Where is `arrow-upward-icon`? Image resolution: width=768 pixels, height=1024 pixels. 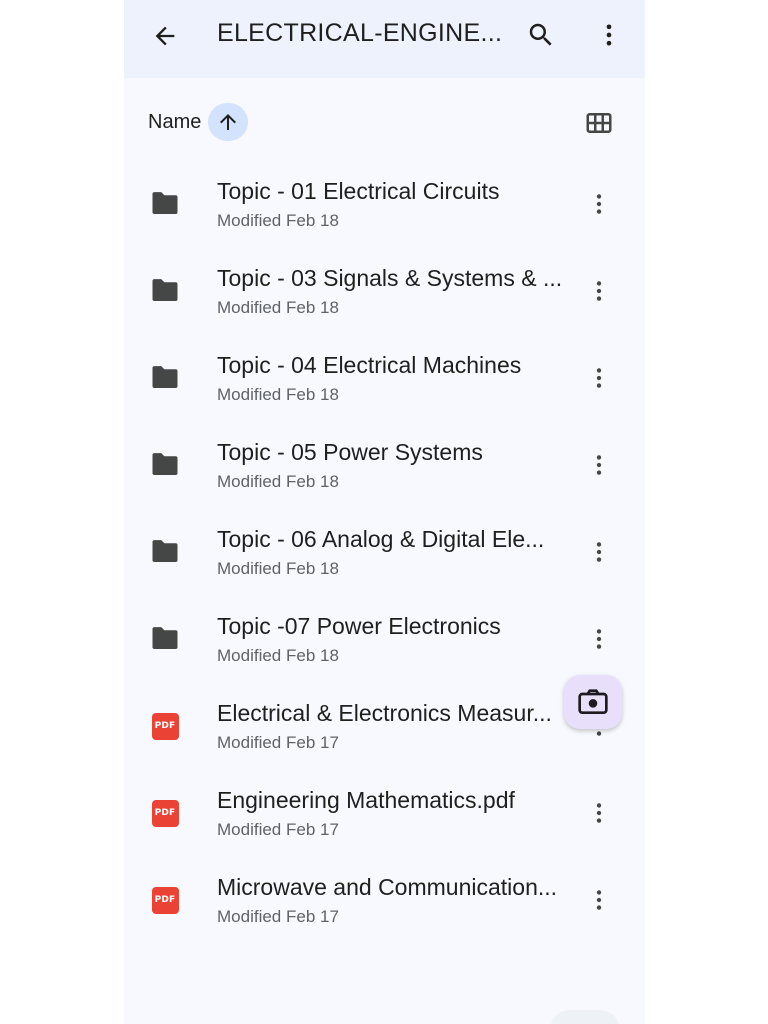 arrow-upward-icon is located at coordinates (228, 122).